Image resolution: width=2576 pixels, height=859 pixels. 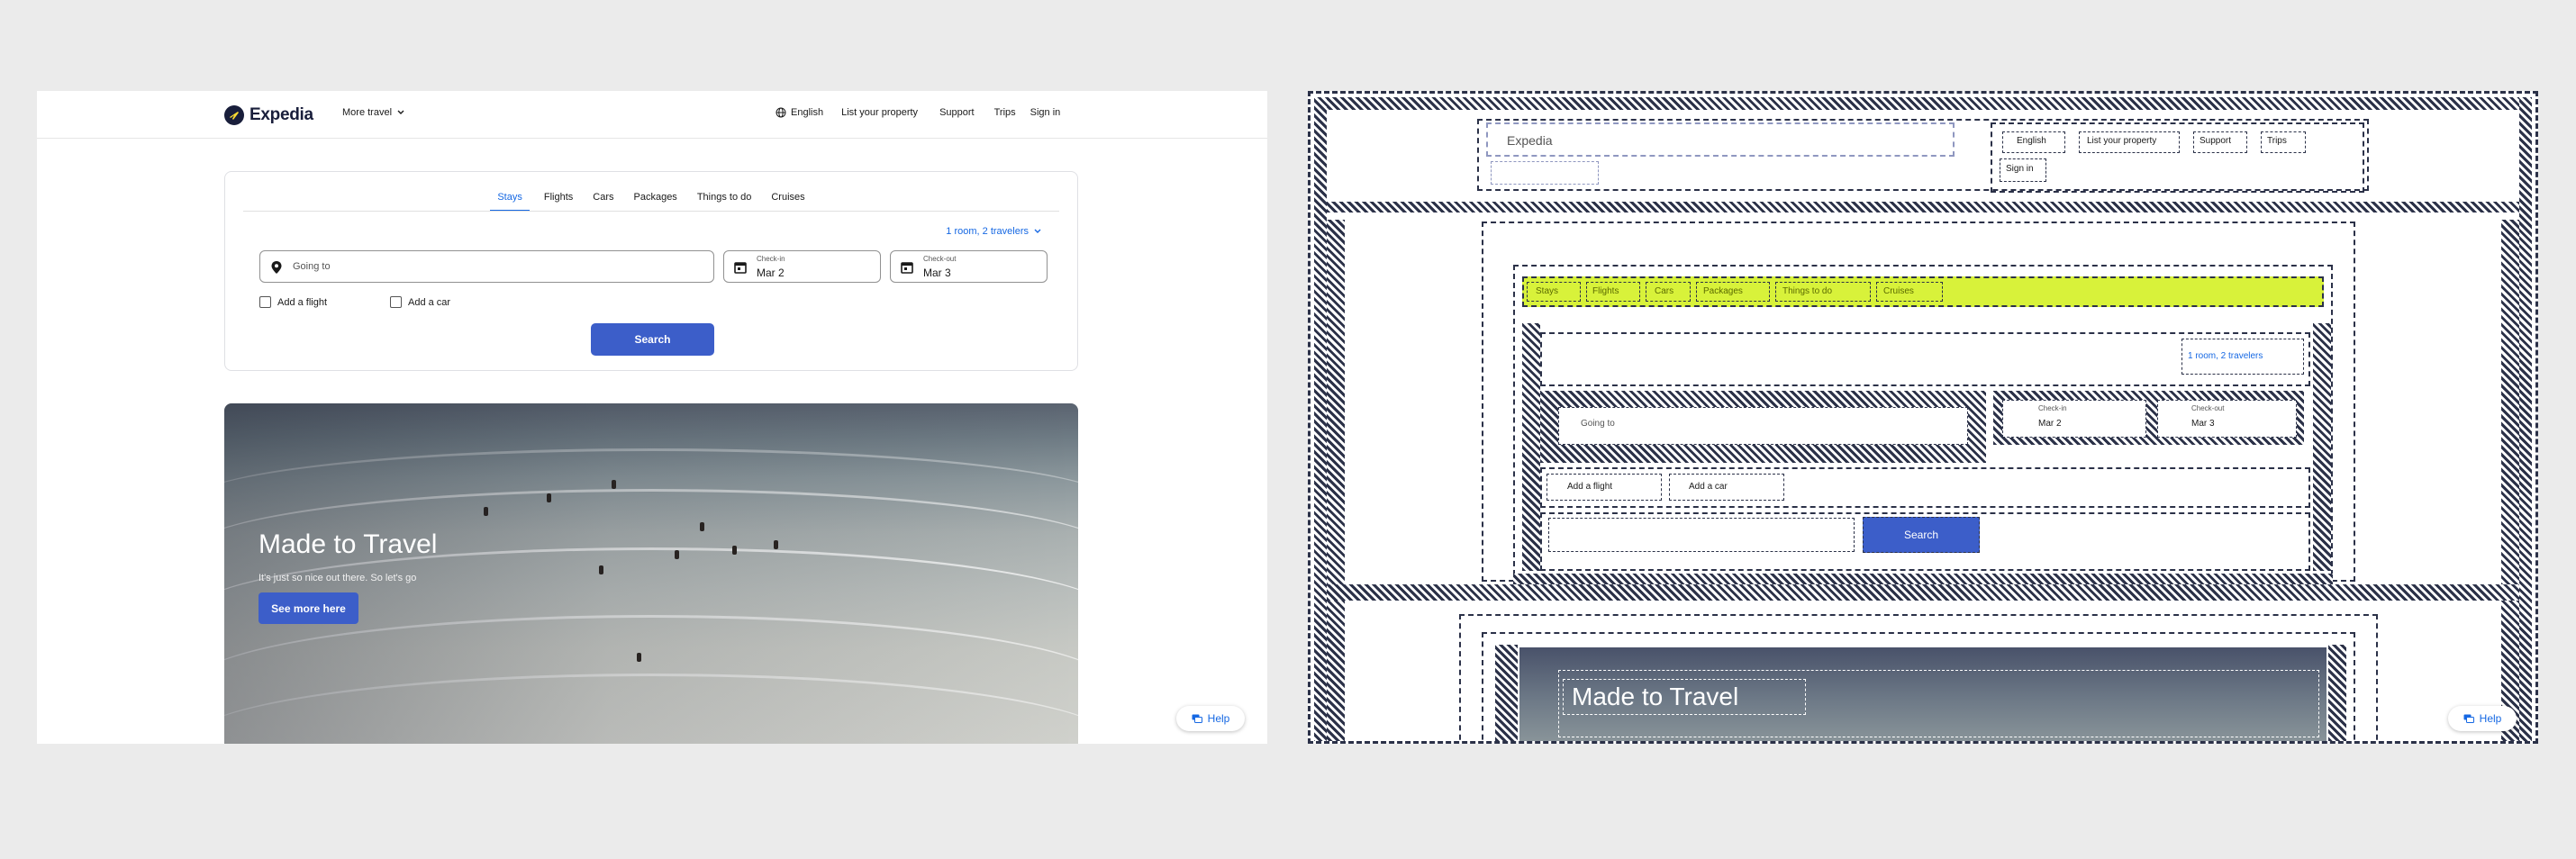 I want to click on overlay-tab-things-to-do: Things to do, so click(x=1807, y=291).